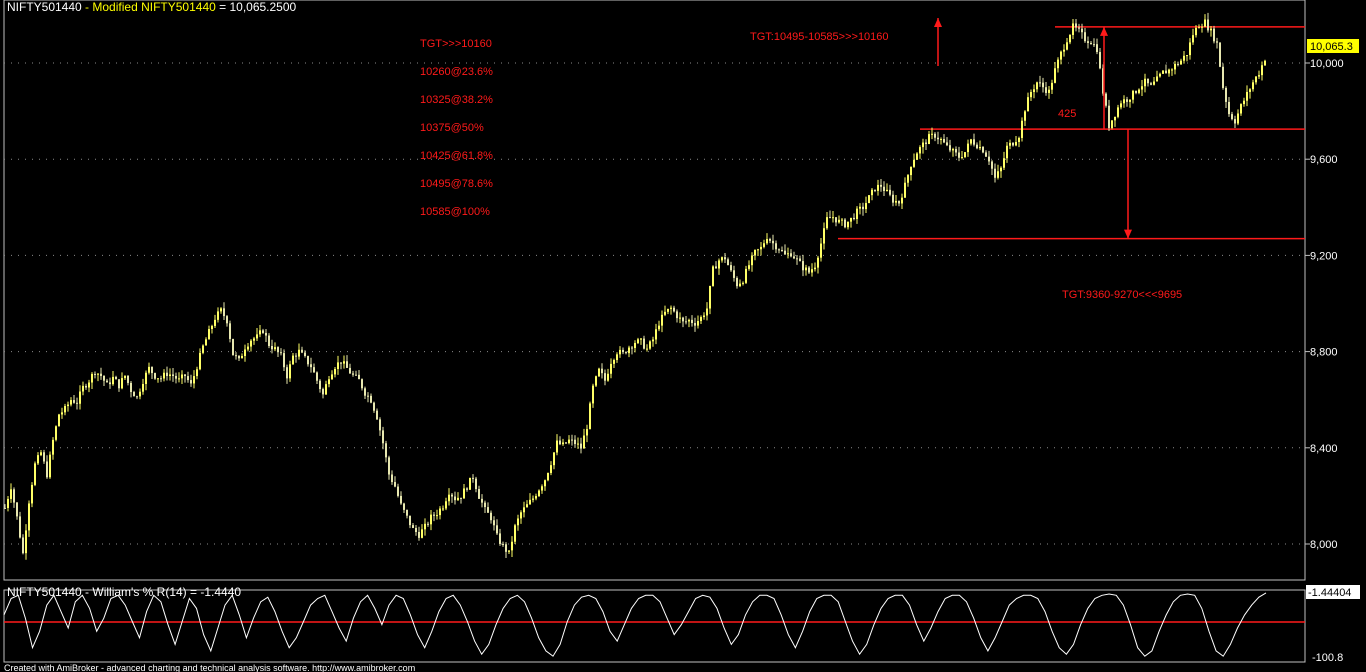  What do you see at coordinates (452, 128) in the screenshot?
I see `fib-level-label: 10375@50%` at bounding box center [452, 128].